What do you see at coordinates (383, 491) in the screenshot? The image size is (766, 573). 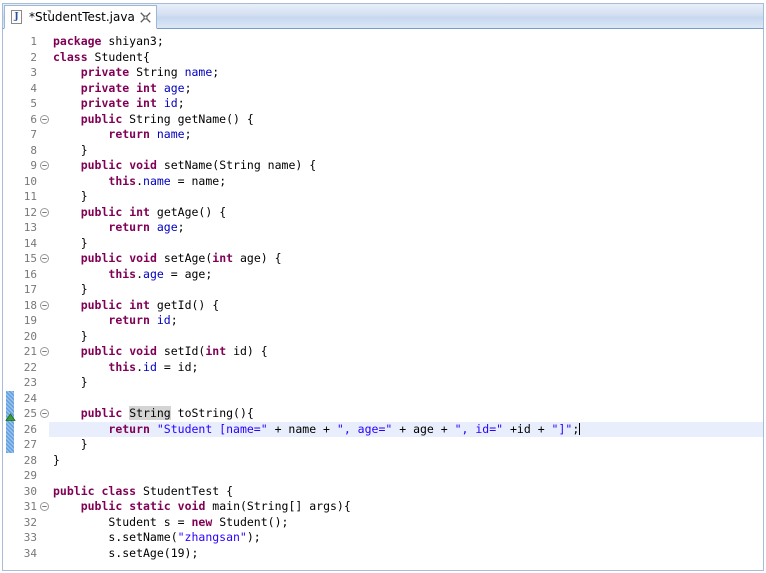 I see `code-line: 30 public class StudentTest {` at bounding box center [383, 491].